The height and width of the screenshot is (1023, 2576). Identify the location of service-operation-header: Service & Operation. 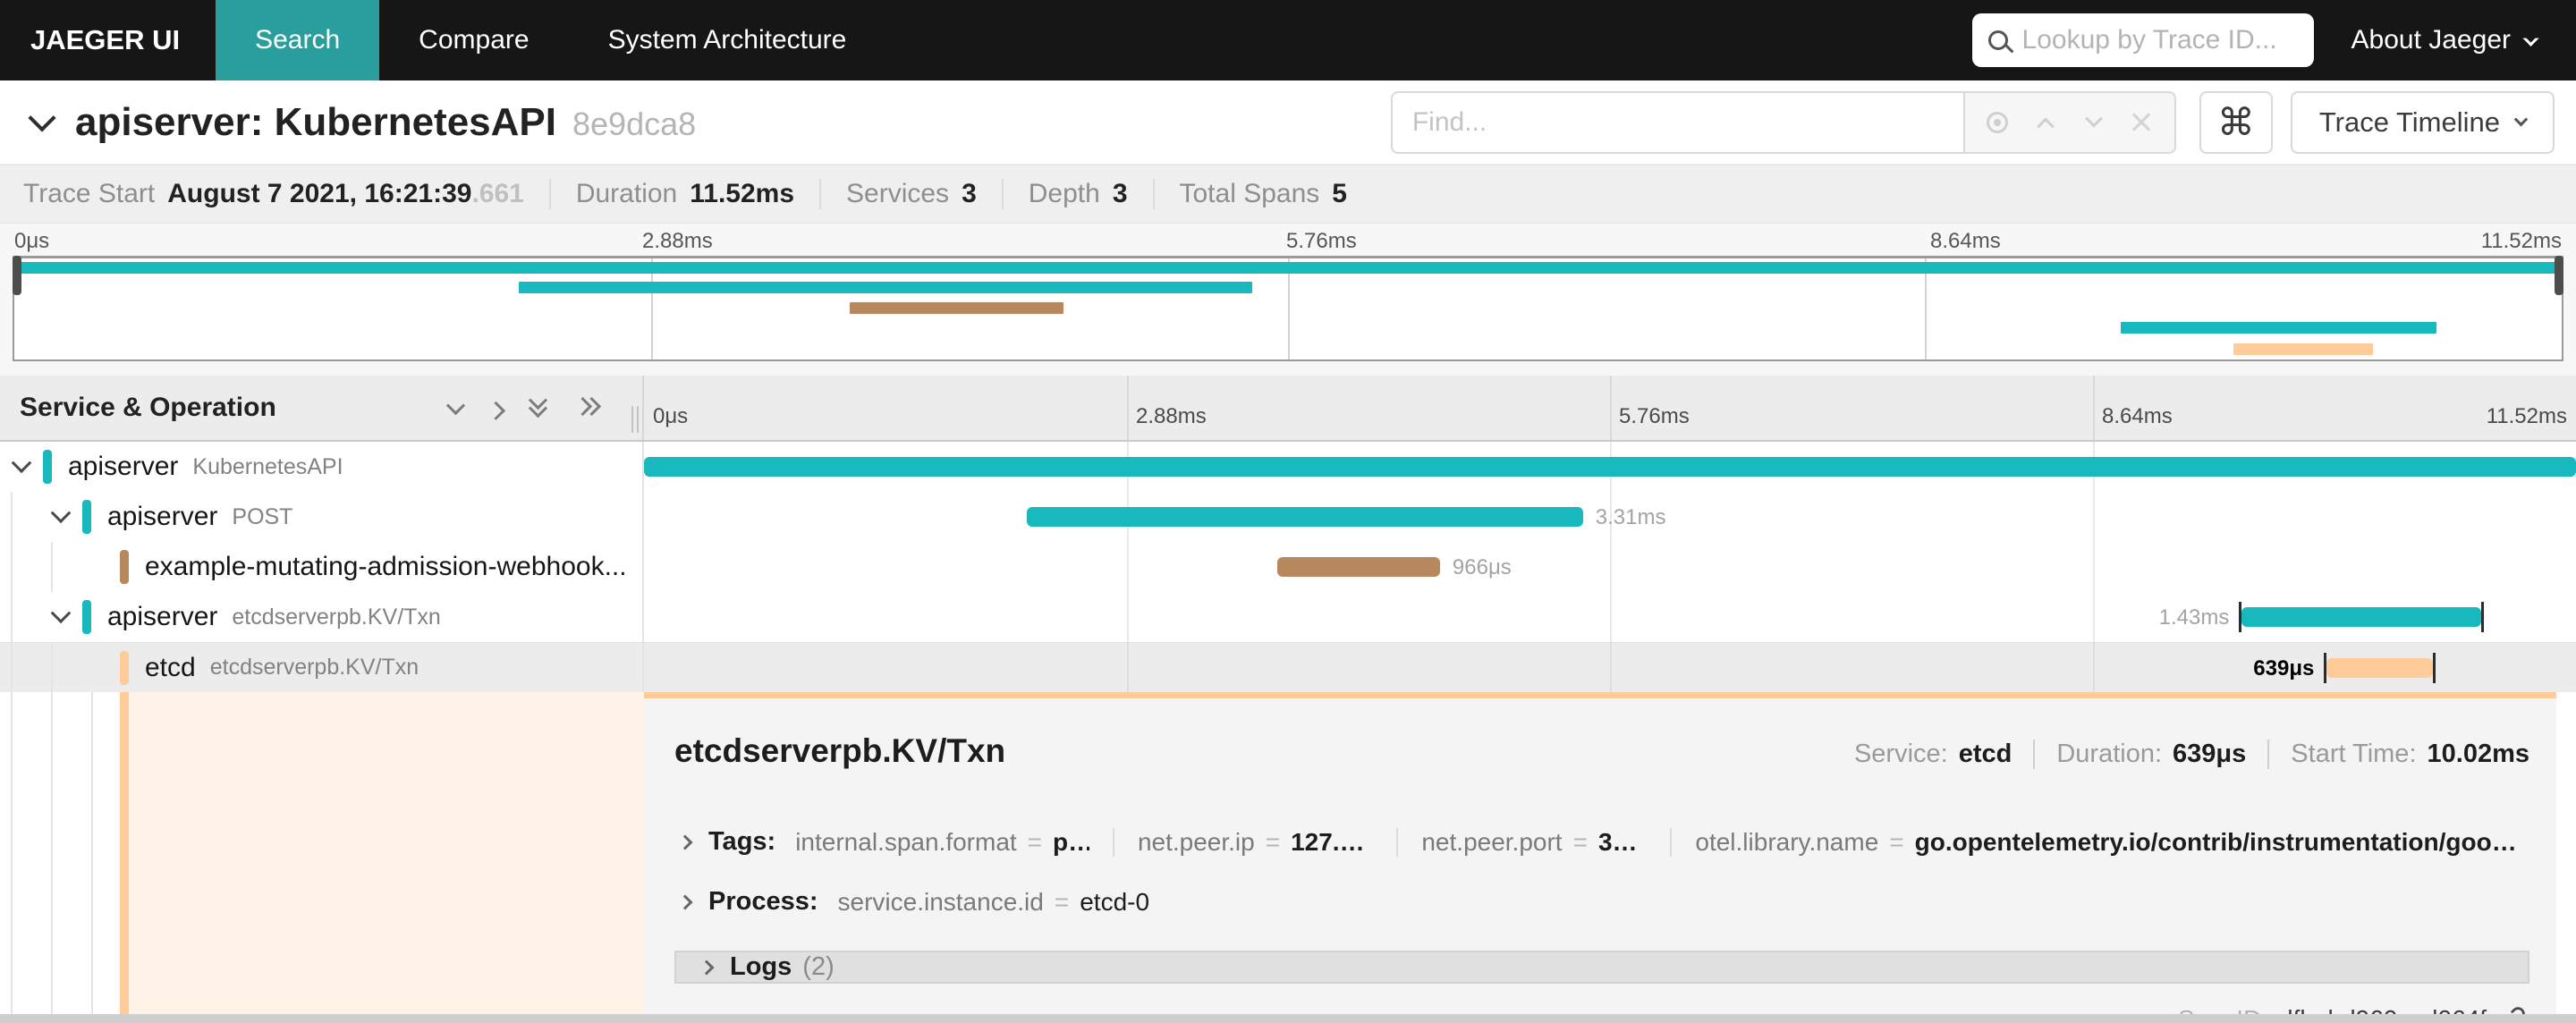
(322, 408).